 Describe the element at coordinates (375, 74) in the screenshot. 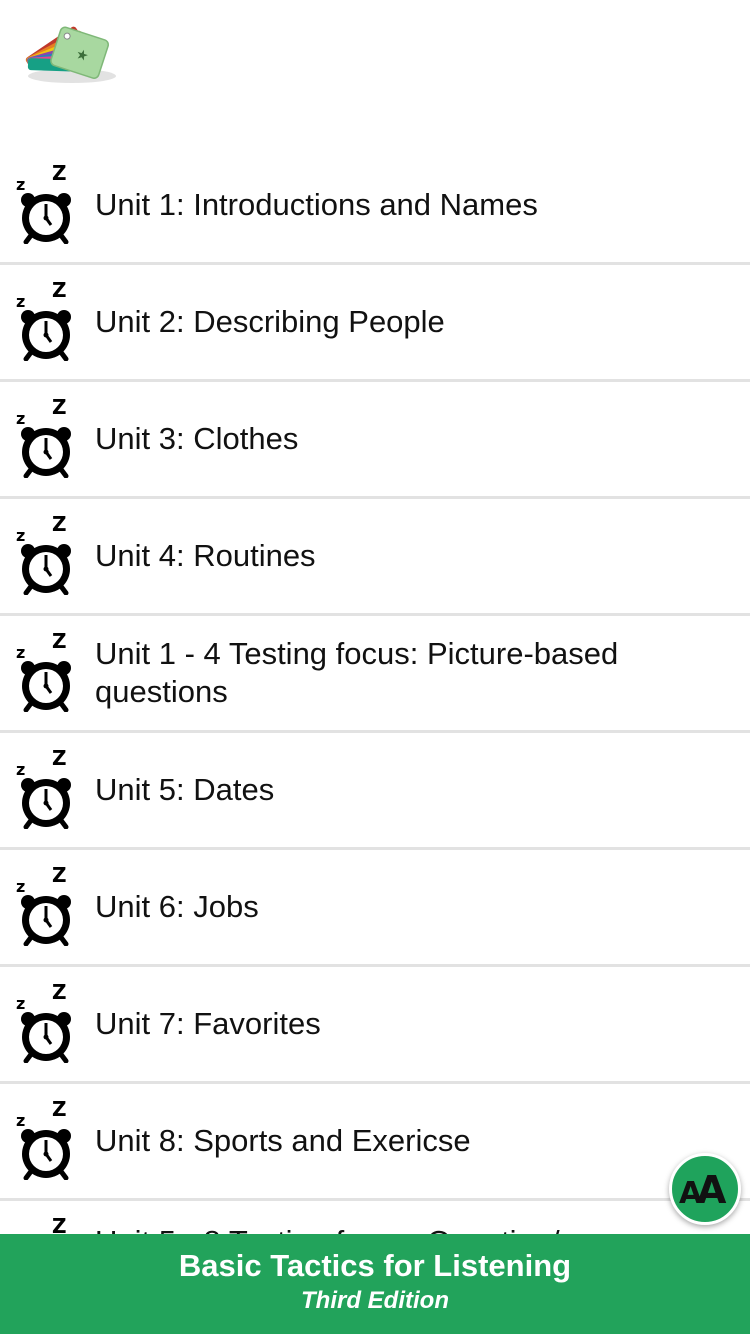

I see `header: ★` at that location.